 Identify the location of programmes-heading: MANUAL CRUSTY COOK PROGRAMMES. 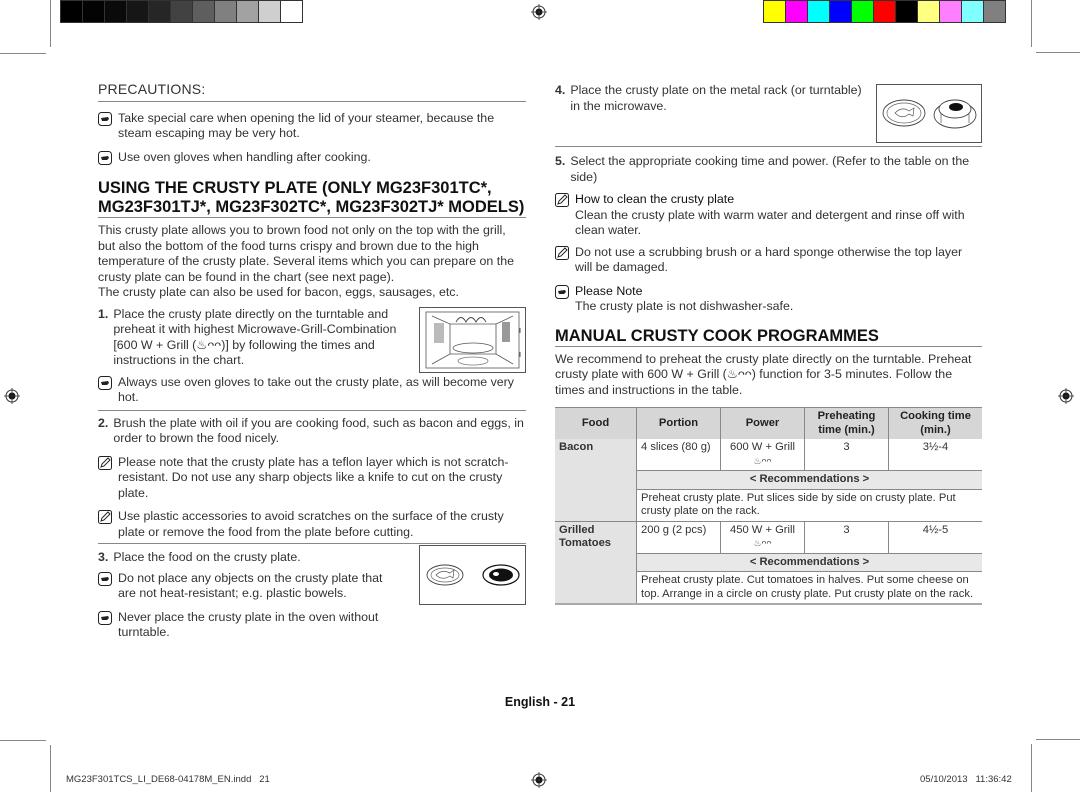
(768, 337).